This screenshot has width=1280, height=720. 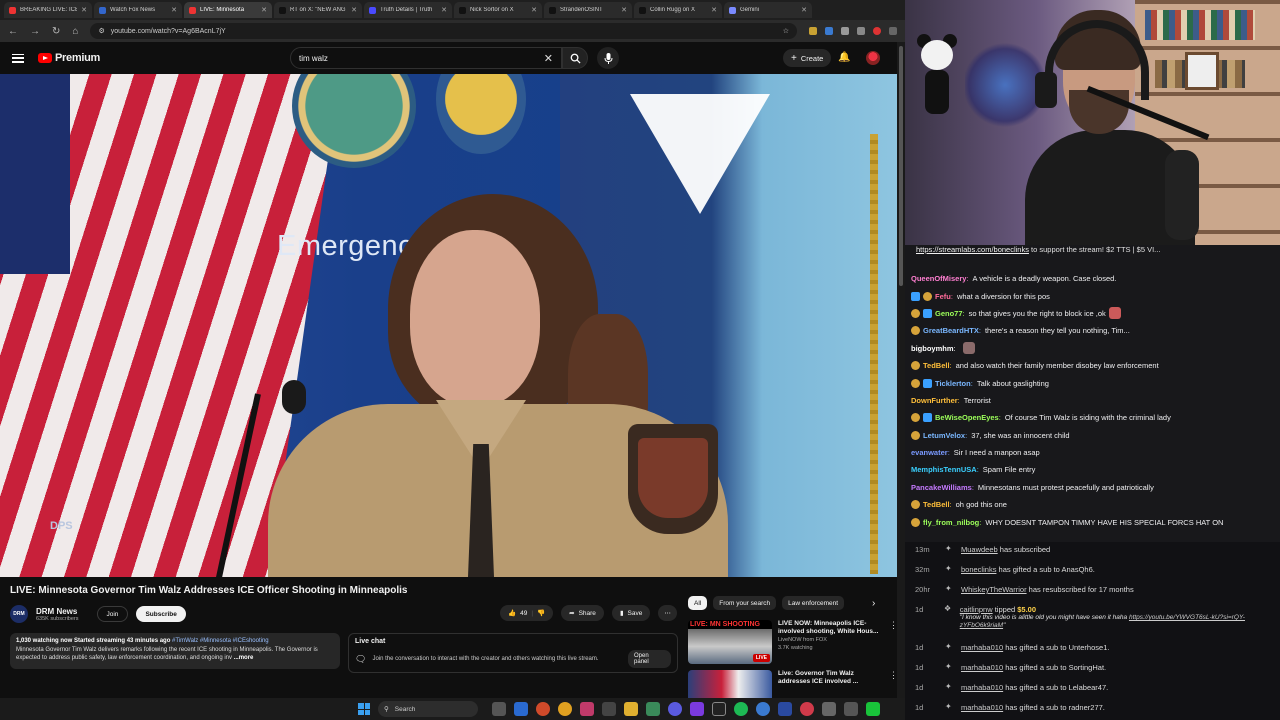 I want to click on create-button: + Create, so click(x=807, y=58).